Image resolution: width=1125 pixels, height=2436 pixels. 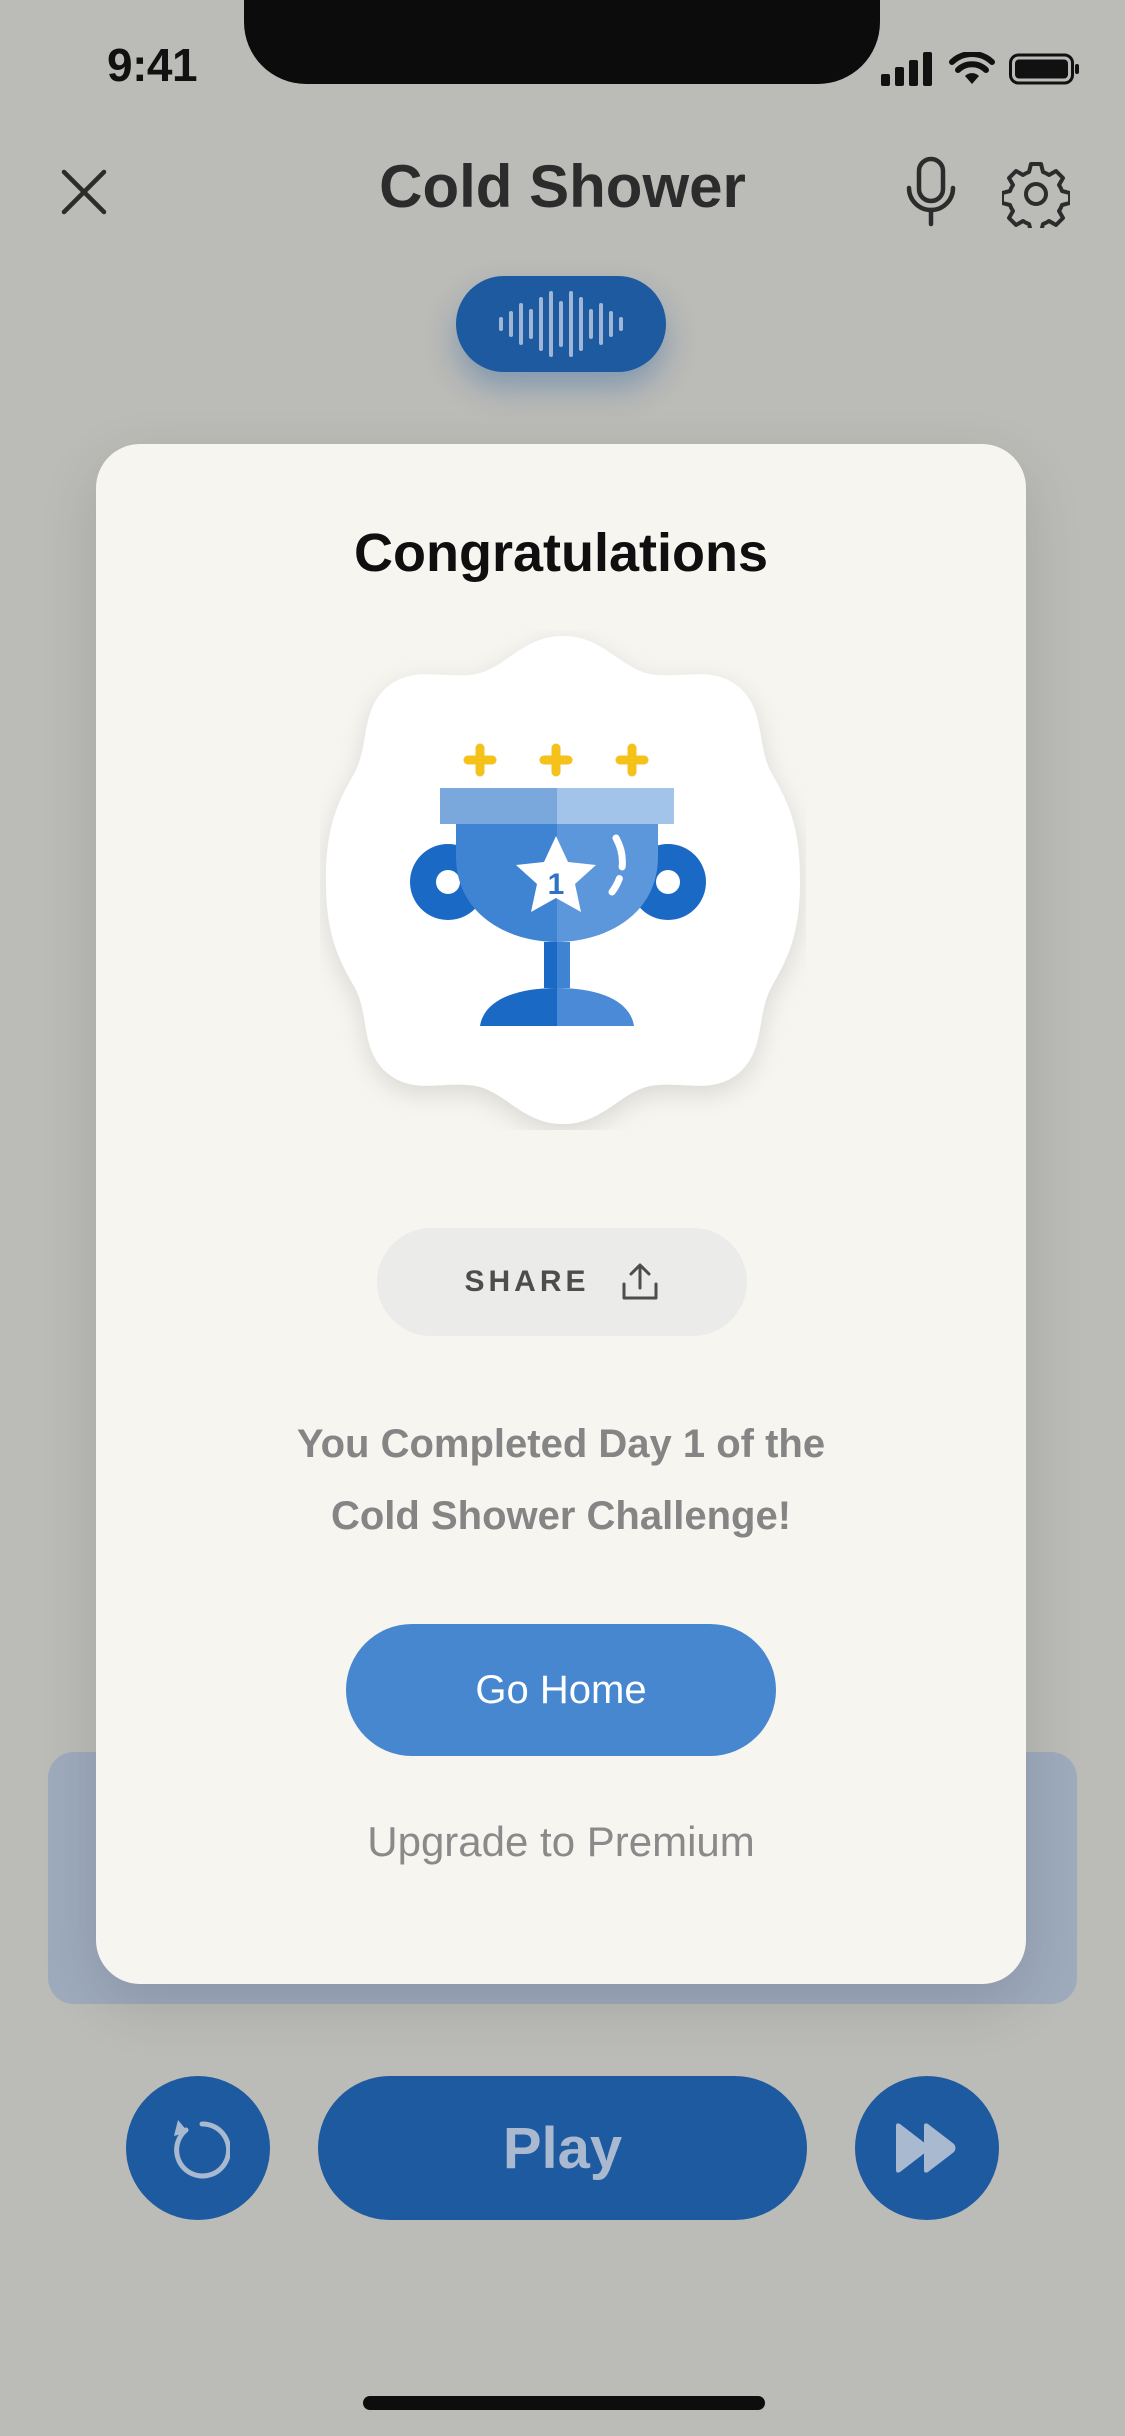 I want to click on home-indicator, so click(x=564, y=2403).